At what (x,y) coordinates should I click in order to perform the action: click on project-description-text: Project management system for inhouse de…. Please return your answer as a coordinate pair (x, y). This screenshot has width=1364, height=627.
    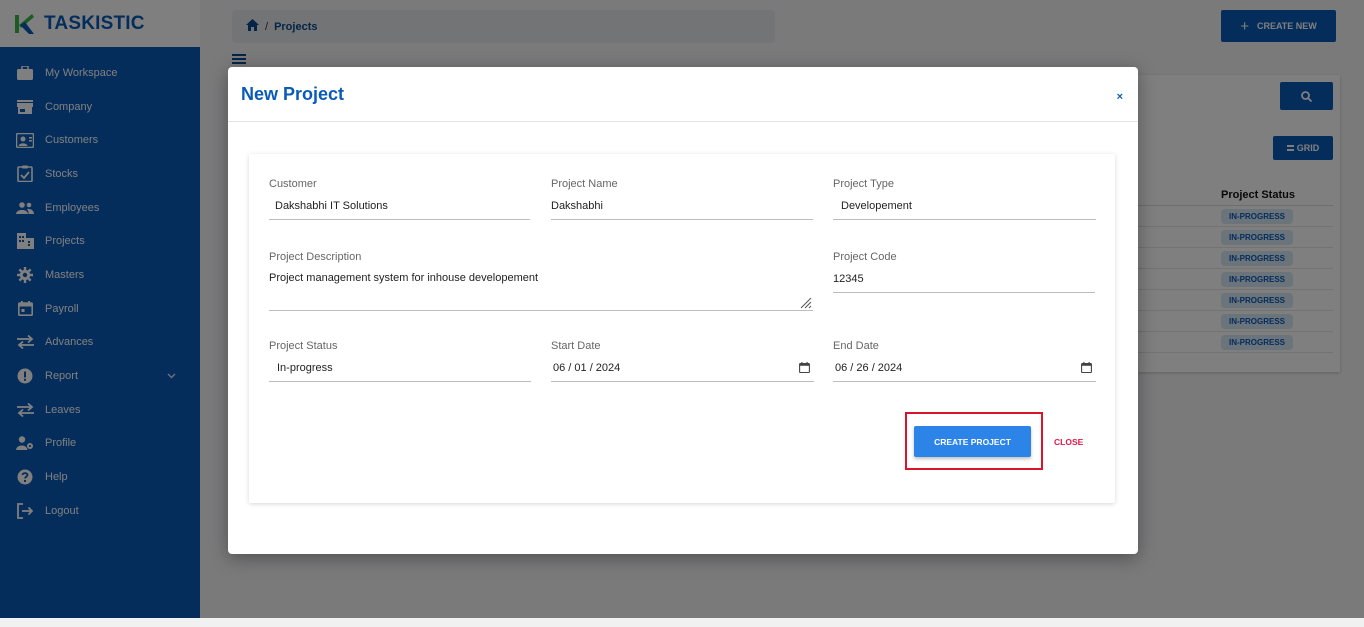
    Looking at the image, I should click on (404, 278).